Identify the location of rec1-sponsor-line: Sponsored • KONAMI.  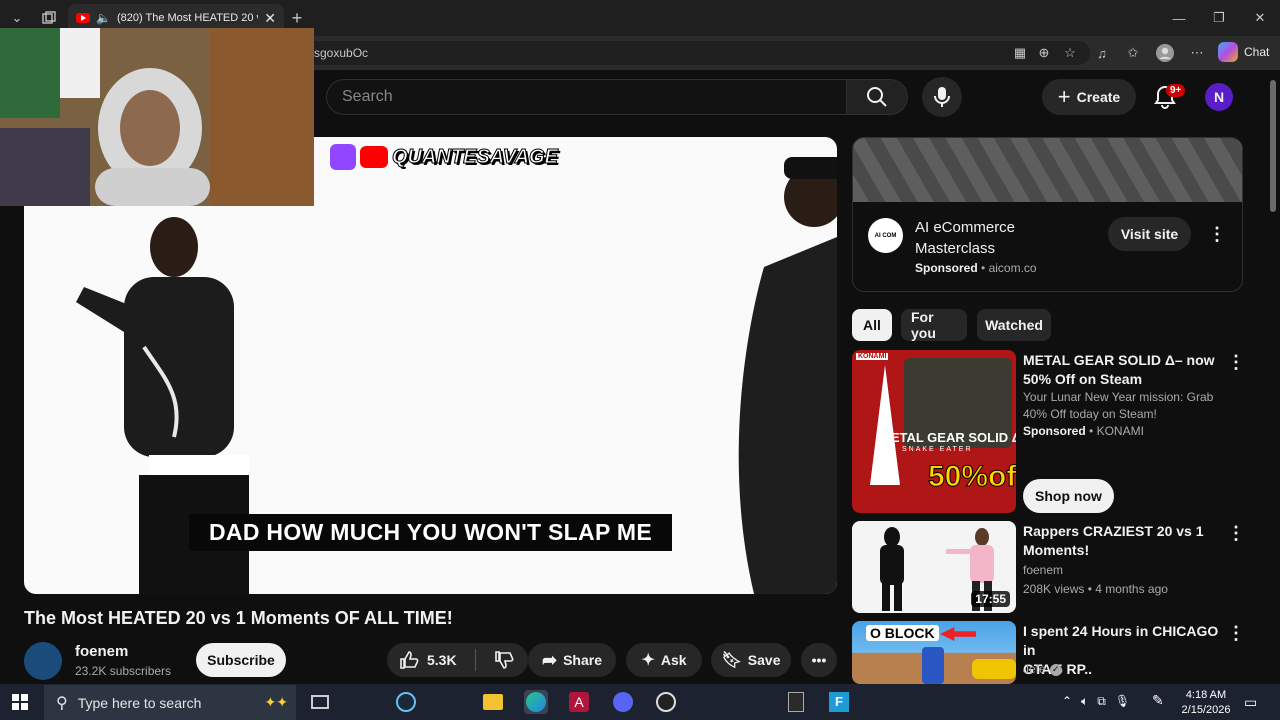
(1128, 431).